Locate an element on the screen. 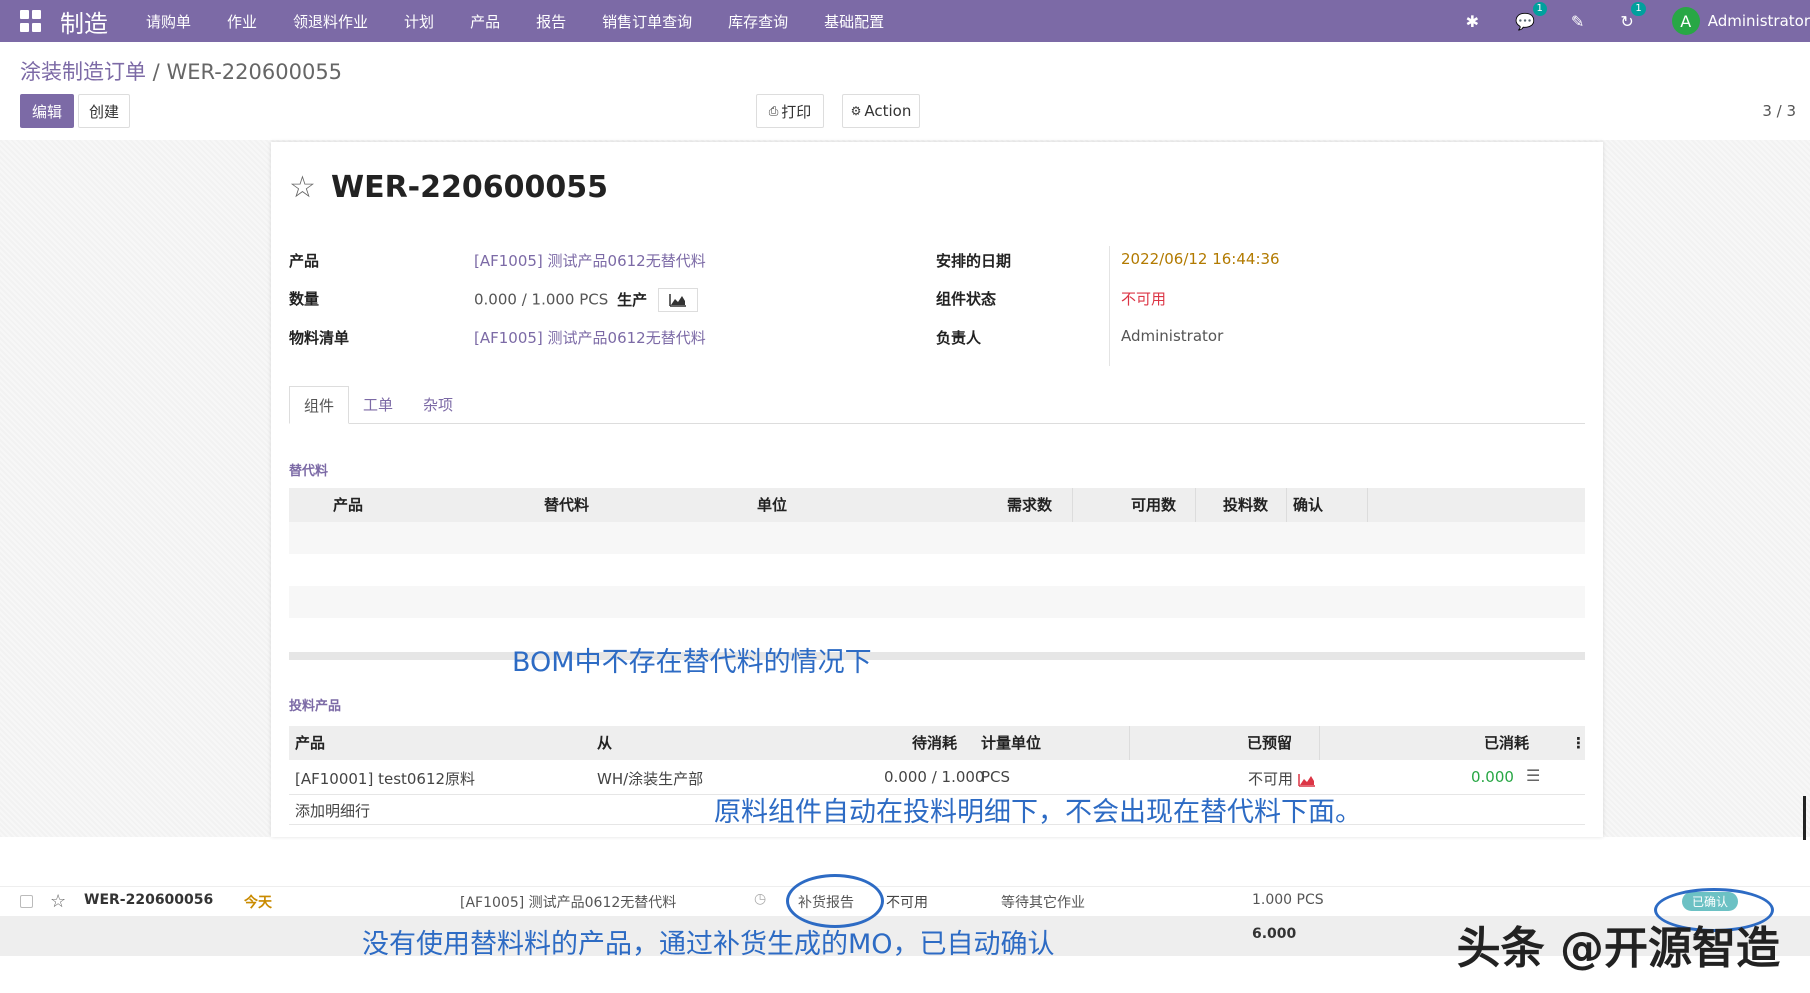 This screenshot has width=1810, height=993. col-available: 可用数 is located at coordinates (1153, 505).